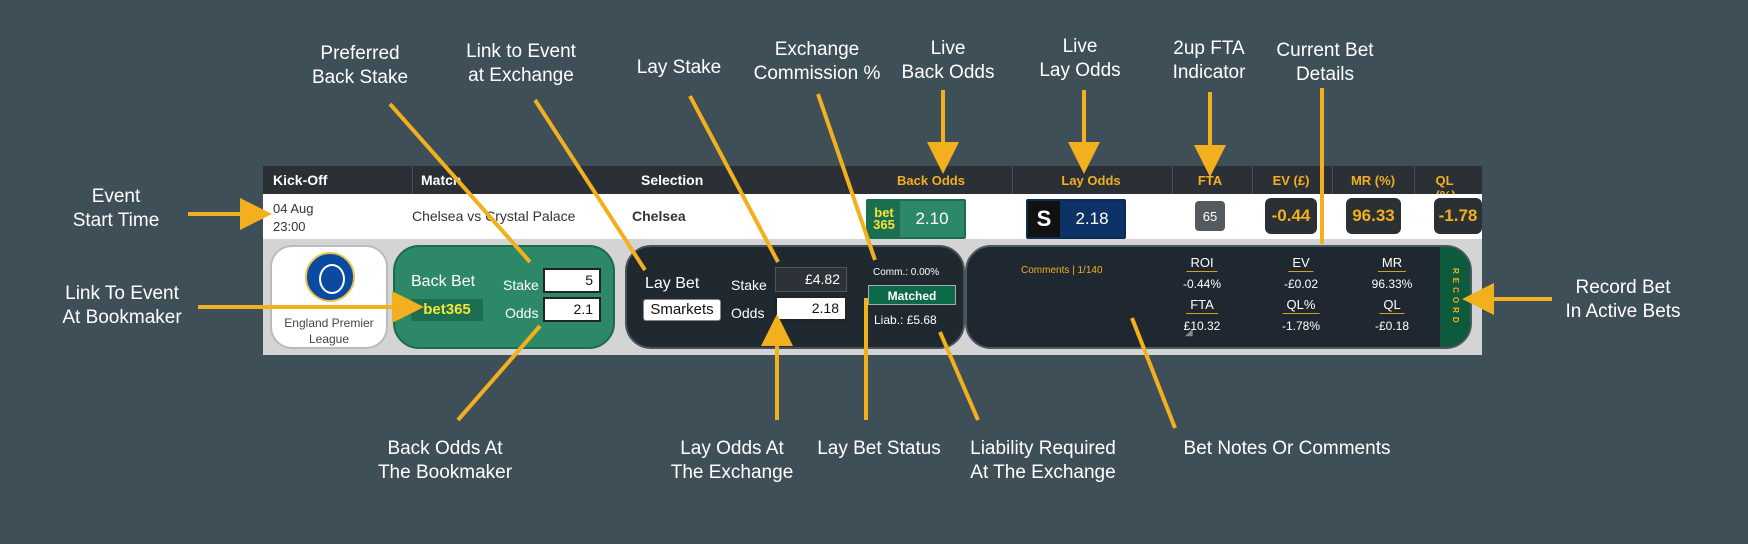  What do you see at coordinates (884, 219) in the screenshot?
I see `bet365-logo-icon: bet 365` at bounding box center [884, 219].